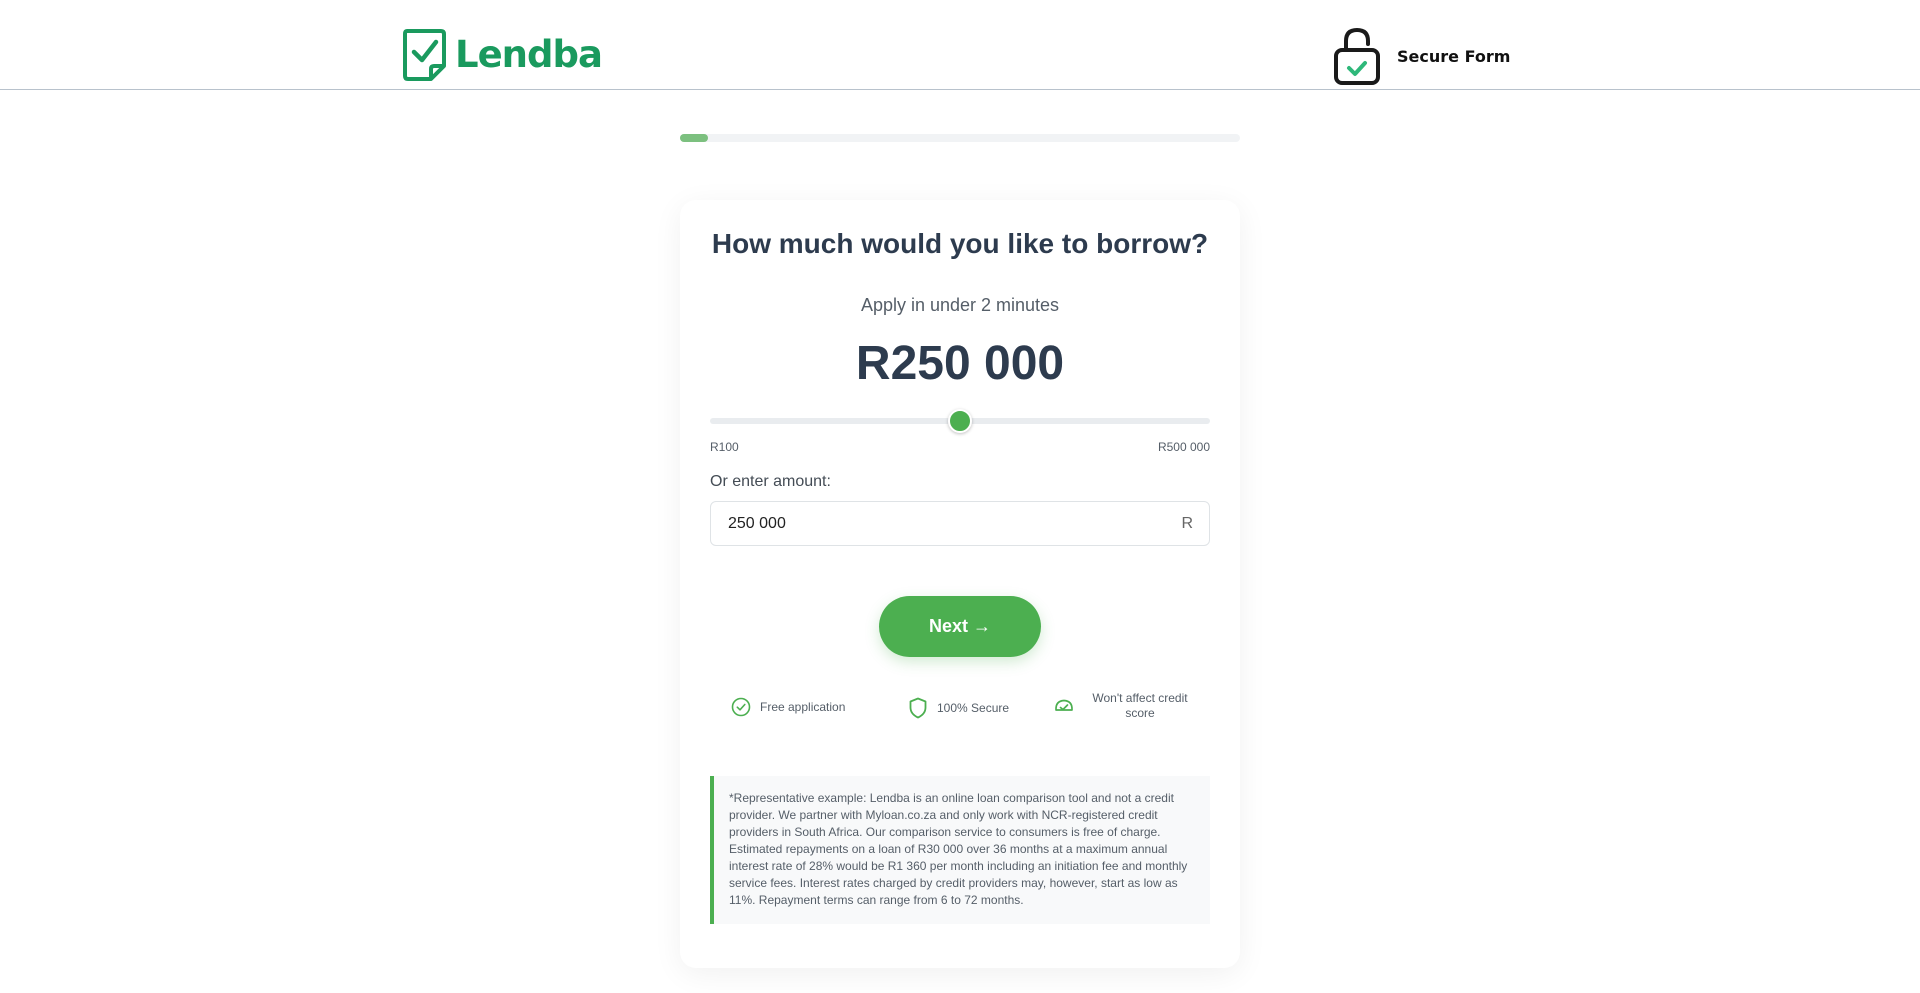 Image resolution: width=1920 pixels, height=993 pixels. I want to click on amount-input, so click(960, 523).